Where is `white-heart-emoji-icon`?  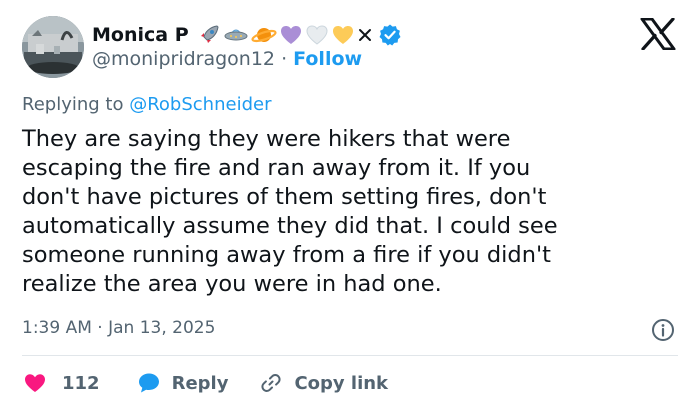
white-heart-emoji-icon is located at coordinates (317, 35).